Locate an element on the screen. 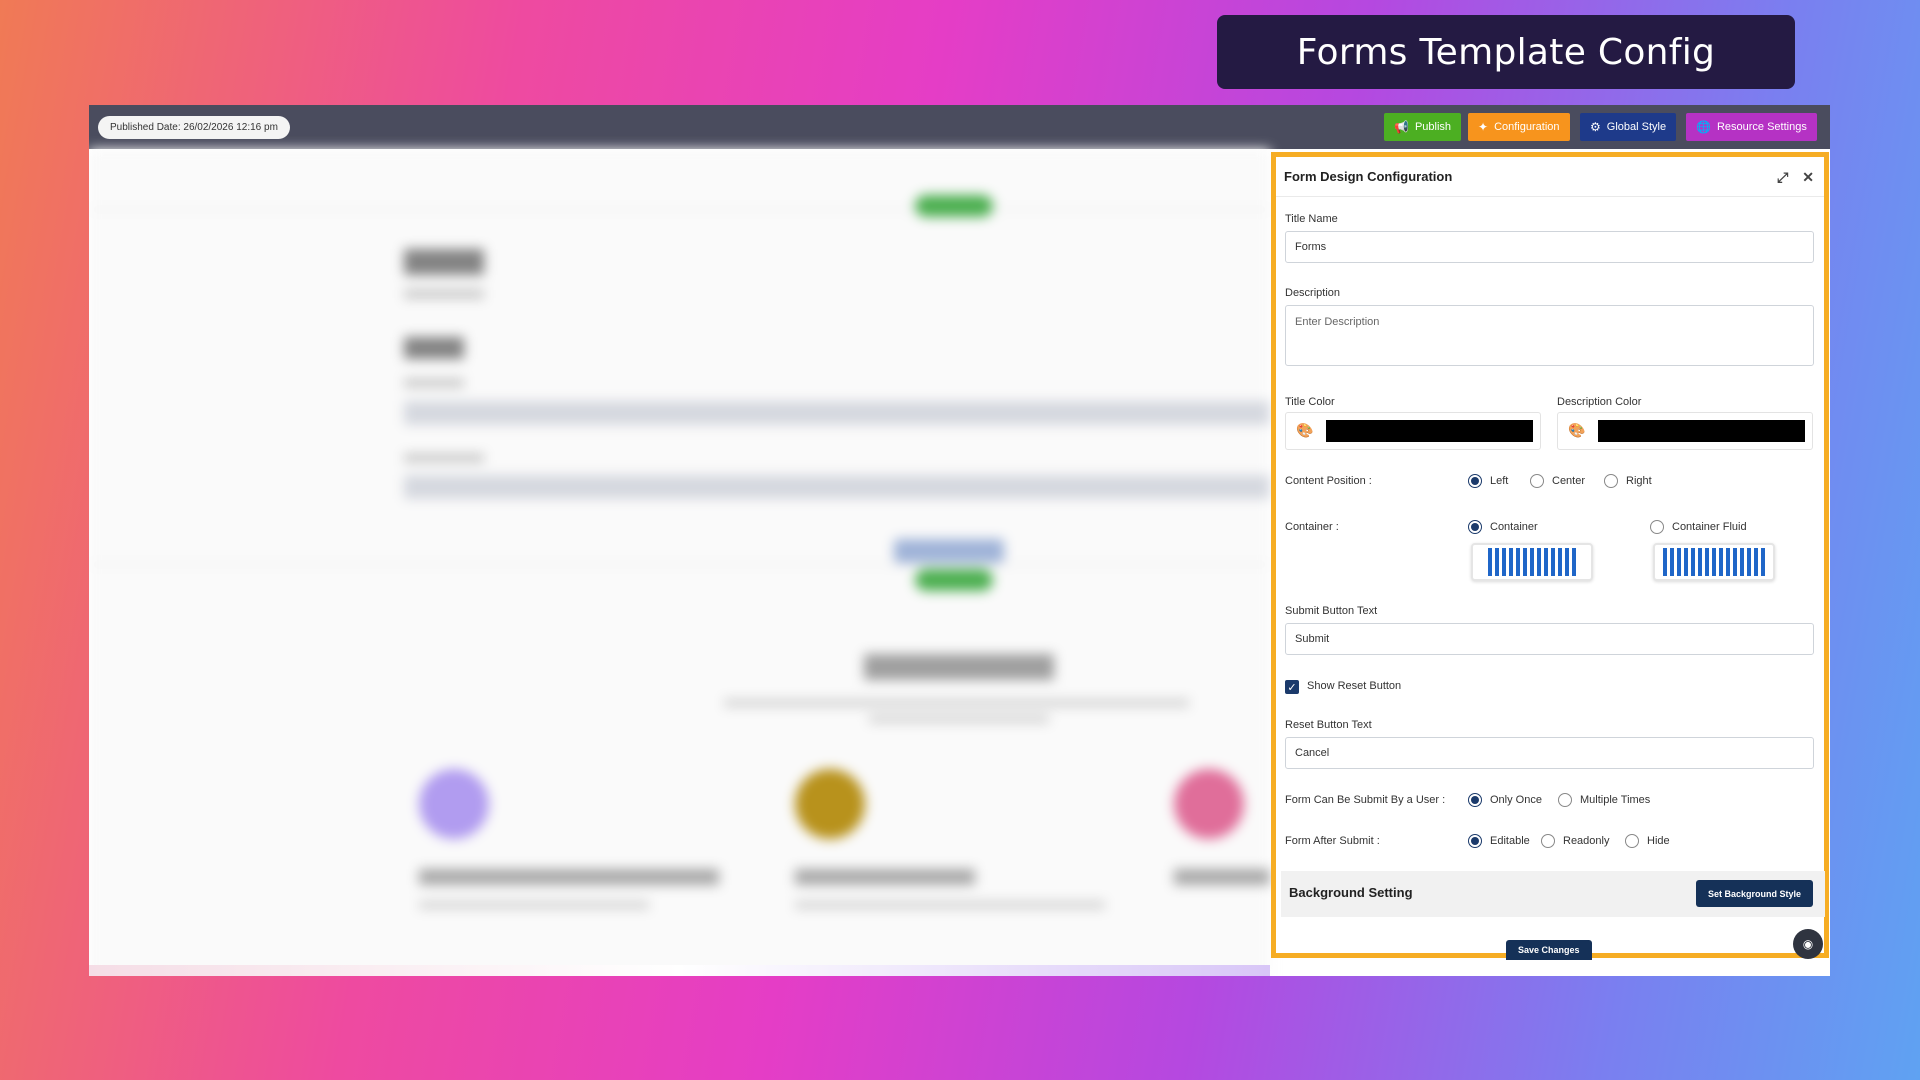 The width and height of the screenshot is (1920, 1080). content-position-left: Left is located at coordinates (1488, 481).